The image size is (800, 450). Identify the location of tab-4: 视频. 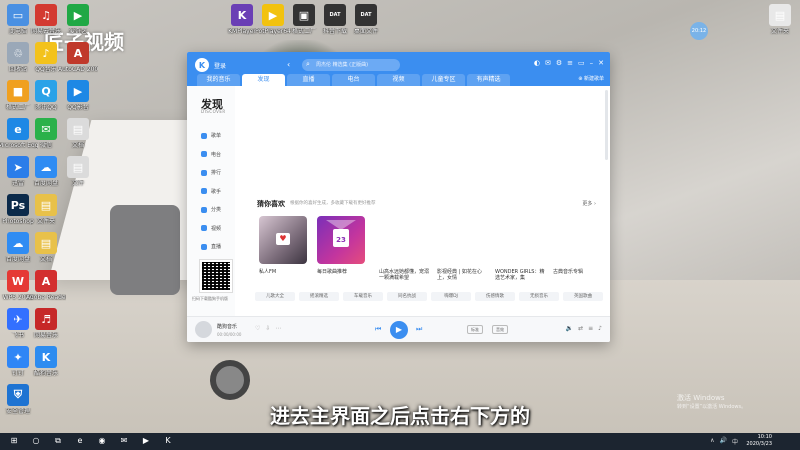
(398, 80).